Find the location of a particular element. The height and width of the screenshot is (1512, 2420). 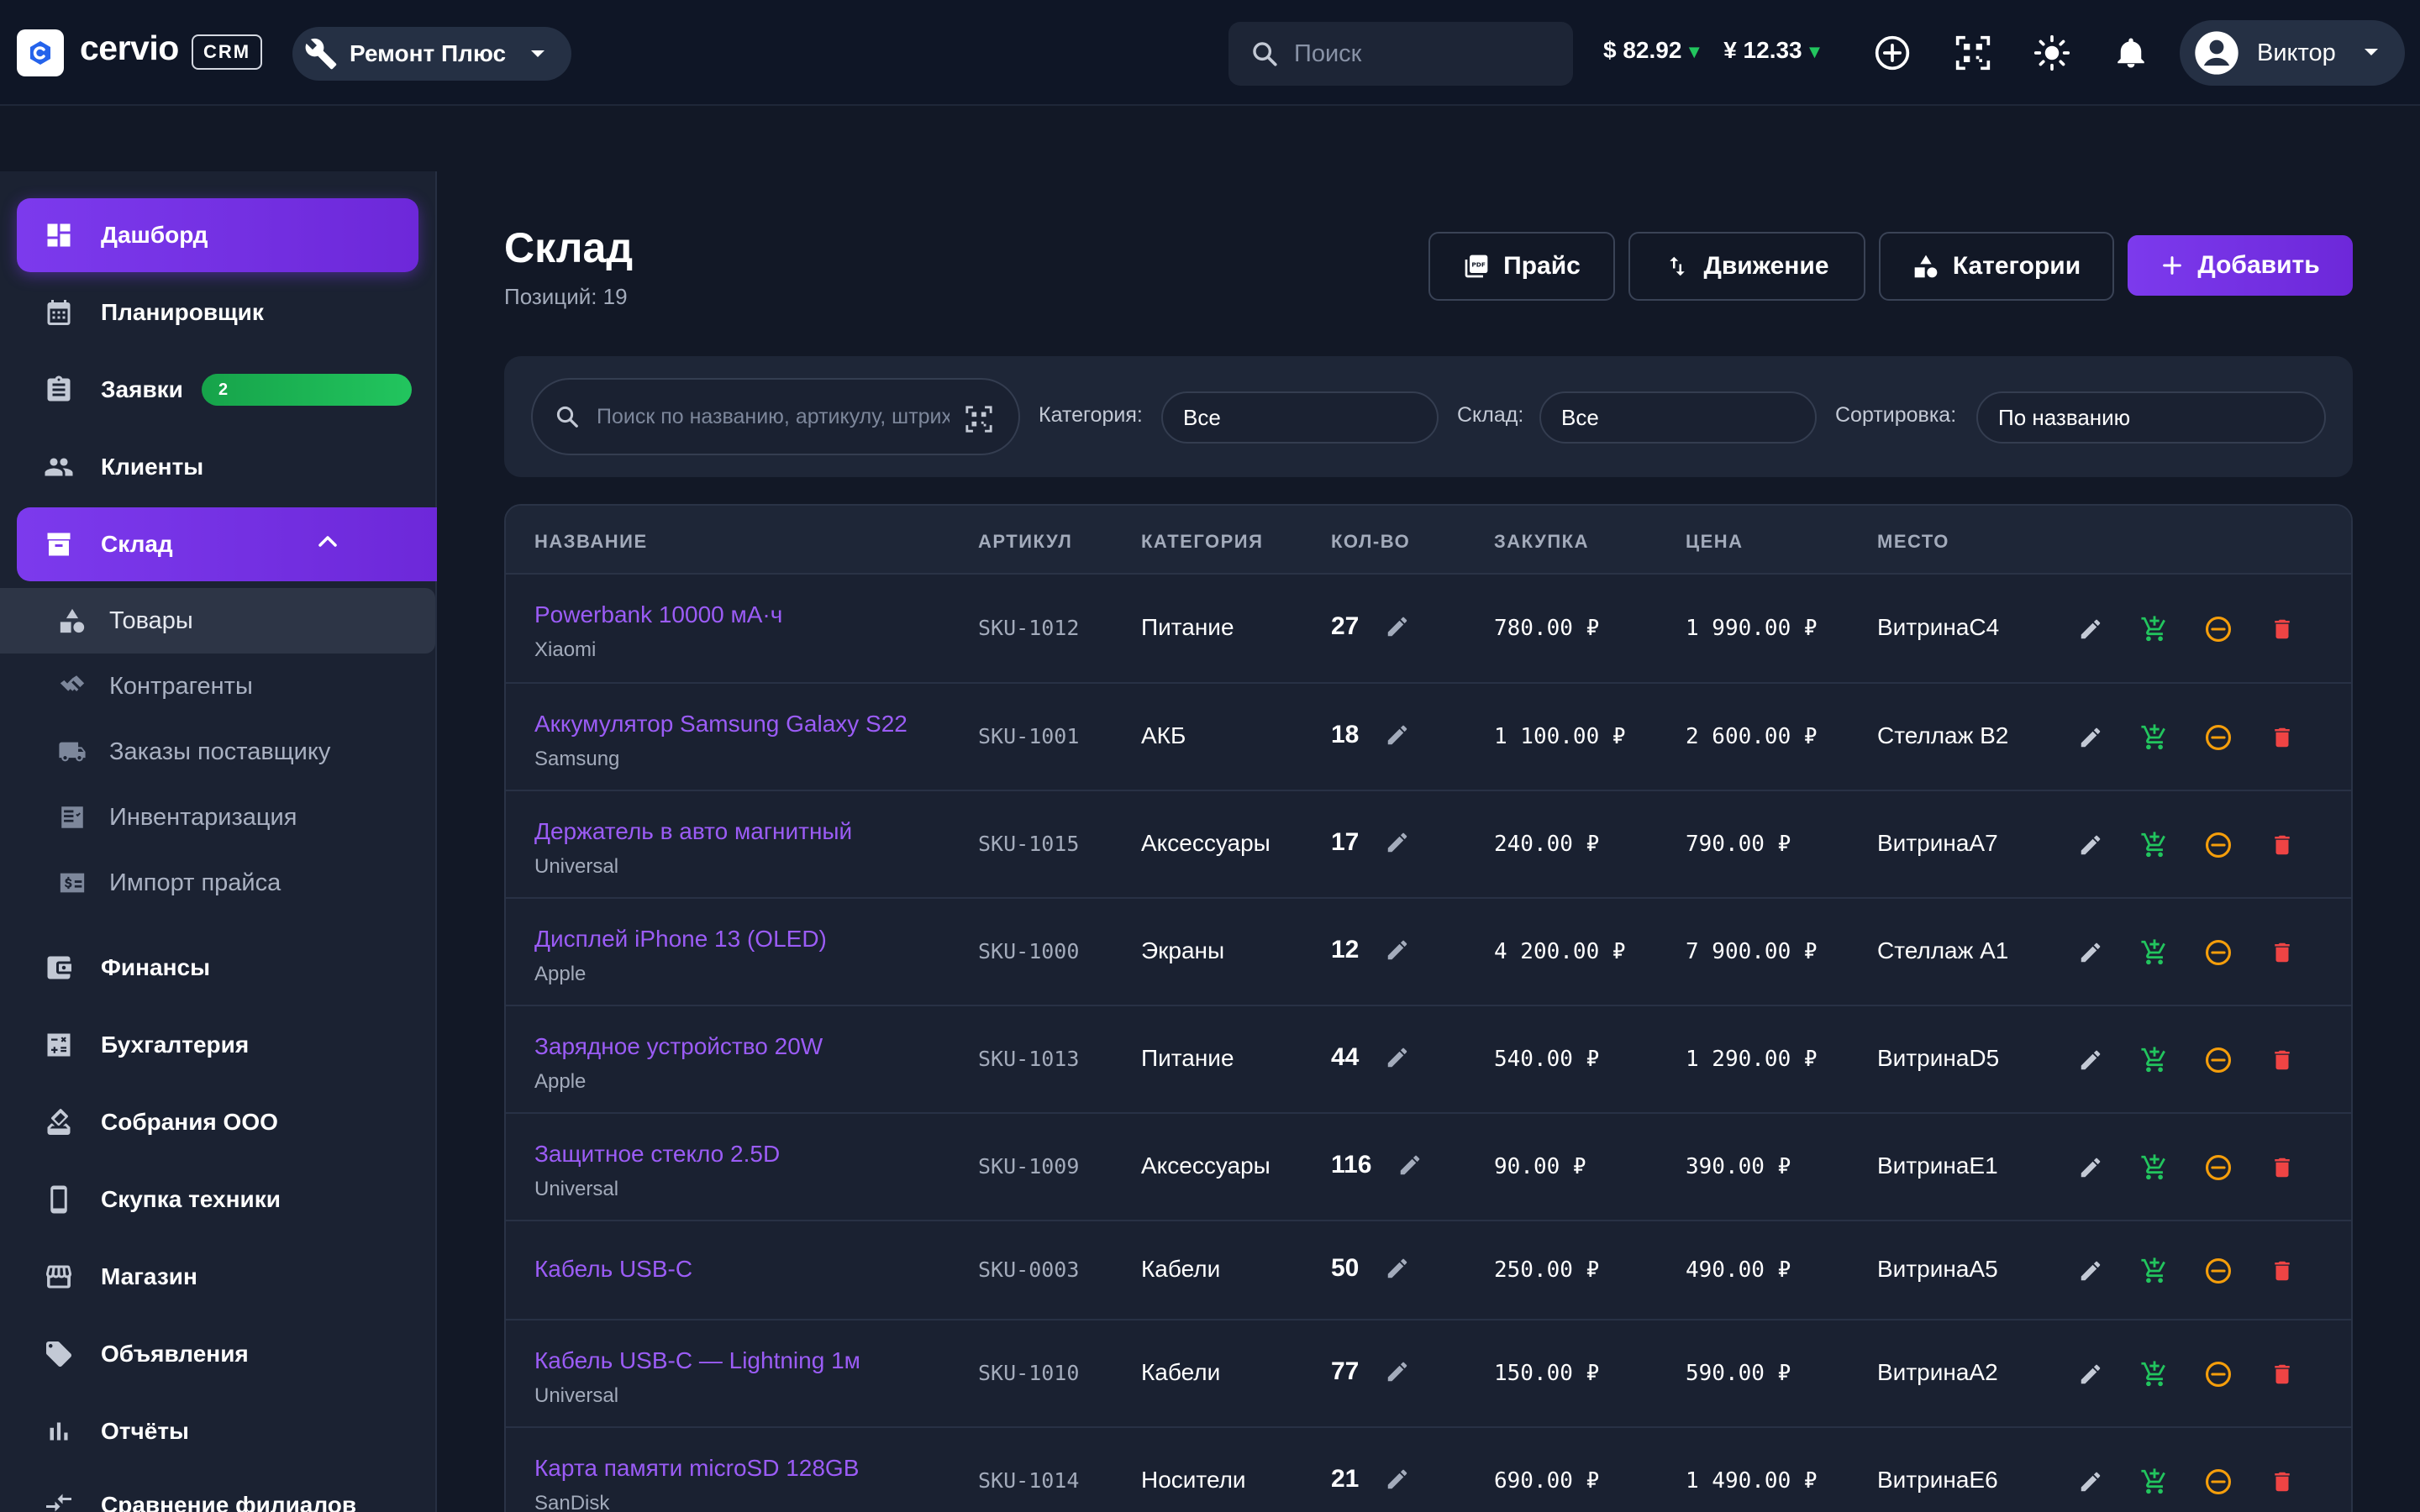

sidebar-subitem-contractors: Контрагенты is located at coordinates (218, 686).